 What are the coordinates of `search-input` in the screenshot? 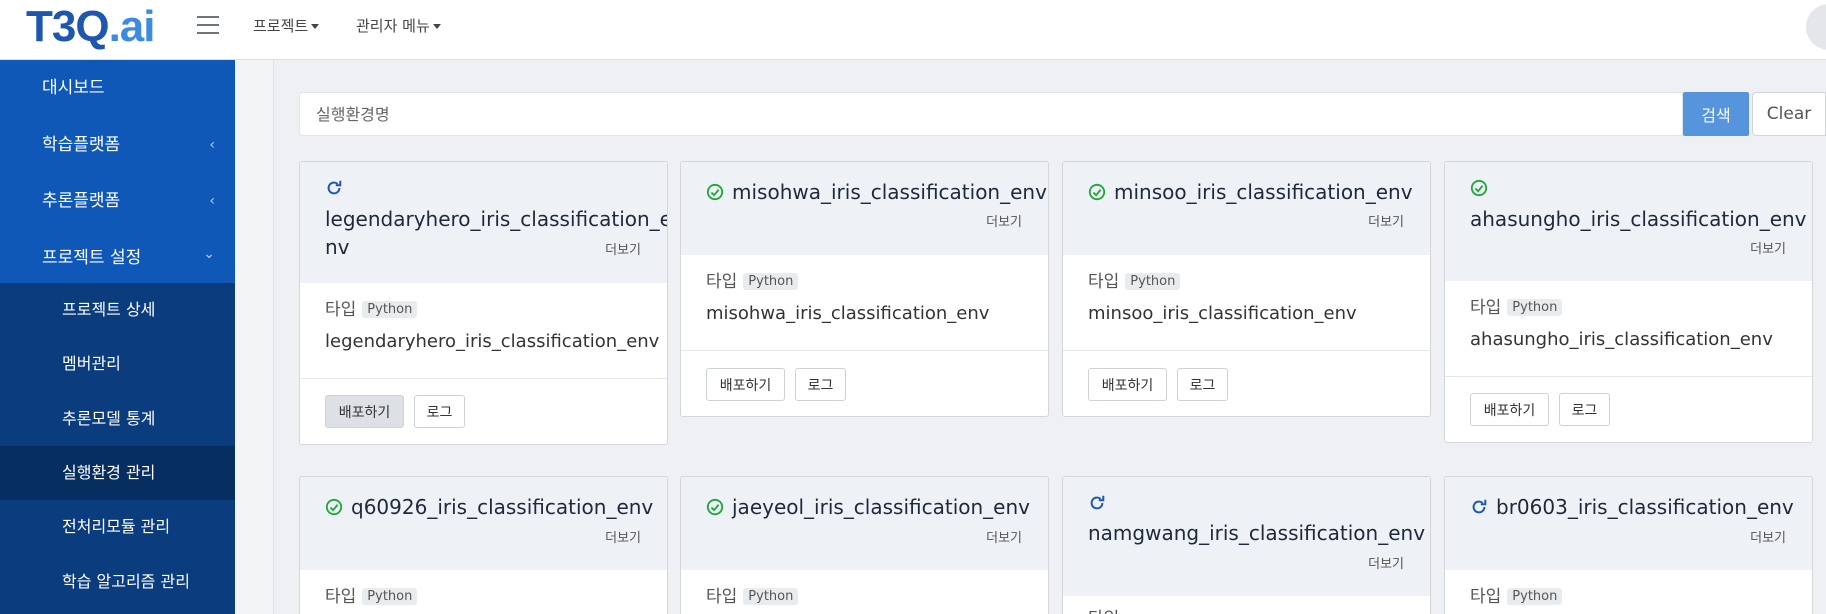 It's located at (991, 114).